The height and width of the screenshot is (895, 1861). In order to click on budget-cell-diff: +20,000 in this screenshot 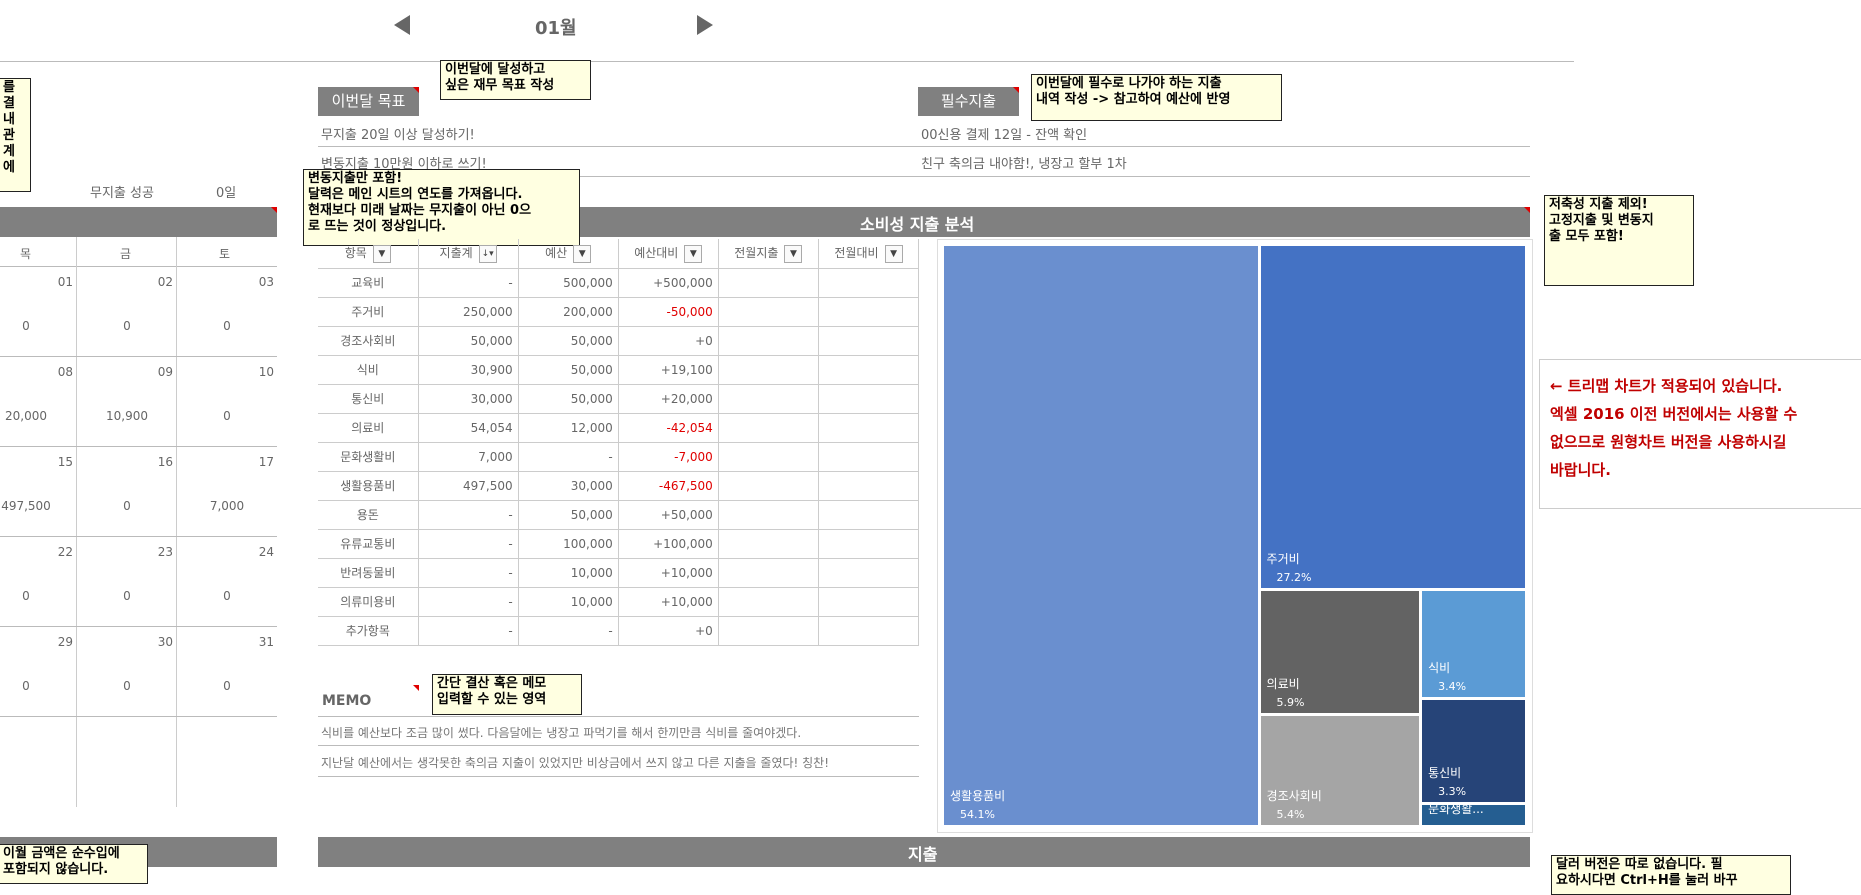, I will do `click(668, 399)`.